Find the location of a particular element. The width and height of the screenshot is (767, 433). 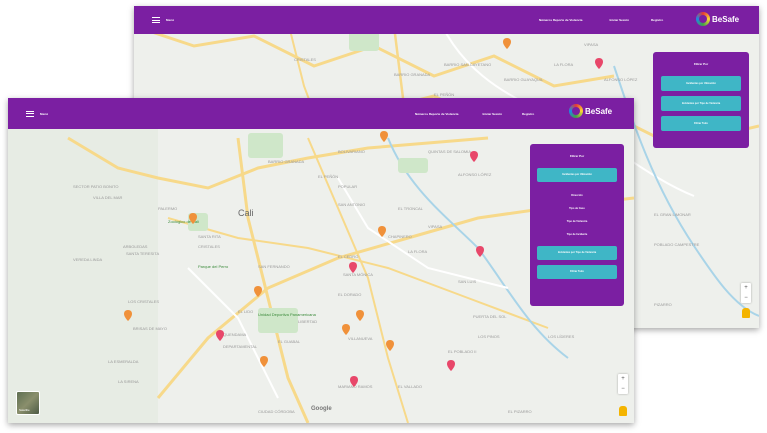

map-label: EL TRONCAL is located at coordinates (411, 208).